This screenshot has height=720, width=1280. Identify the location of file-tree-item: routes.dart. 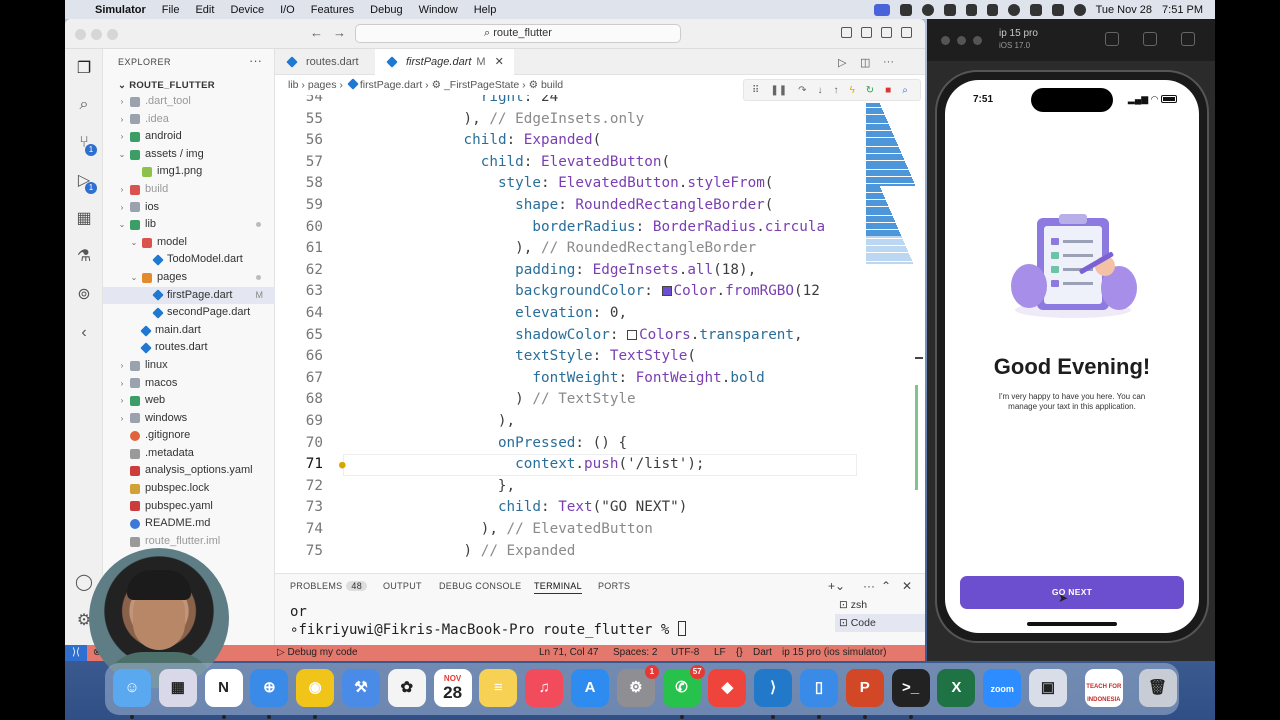
(189, 348).